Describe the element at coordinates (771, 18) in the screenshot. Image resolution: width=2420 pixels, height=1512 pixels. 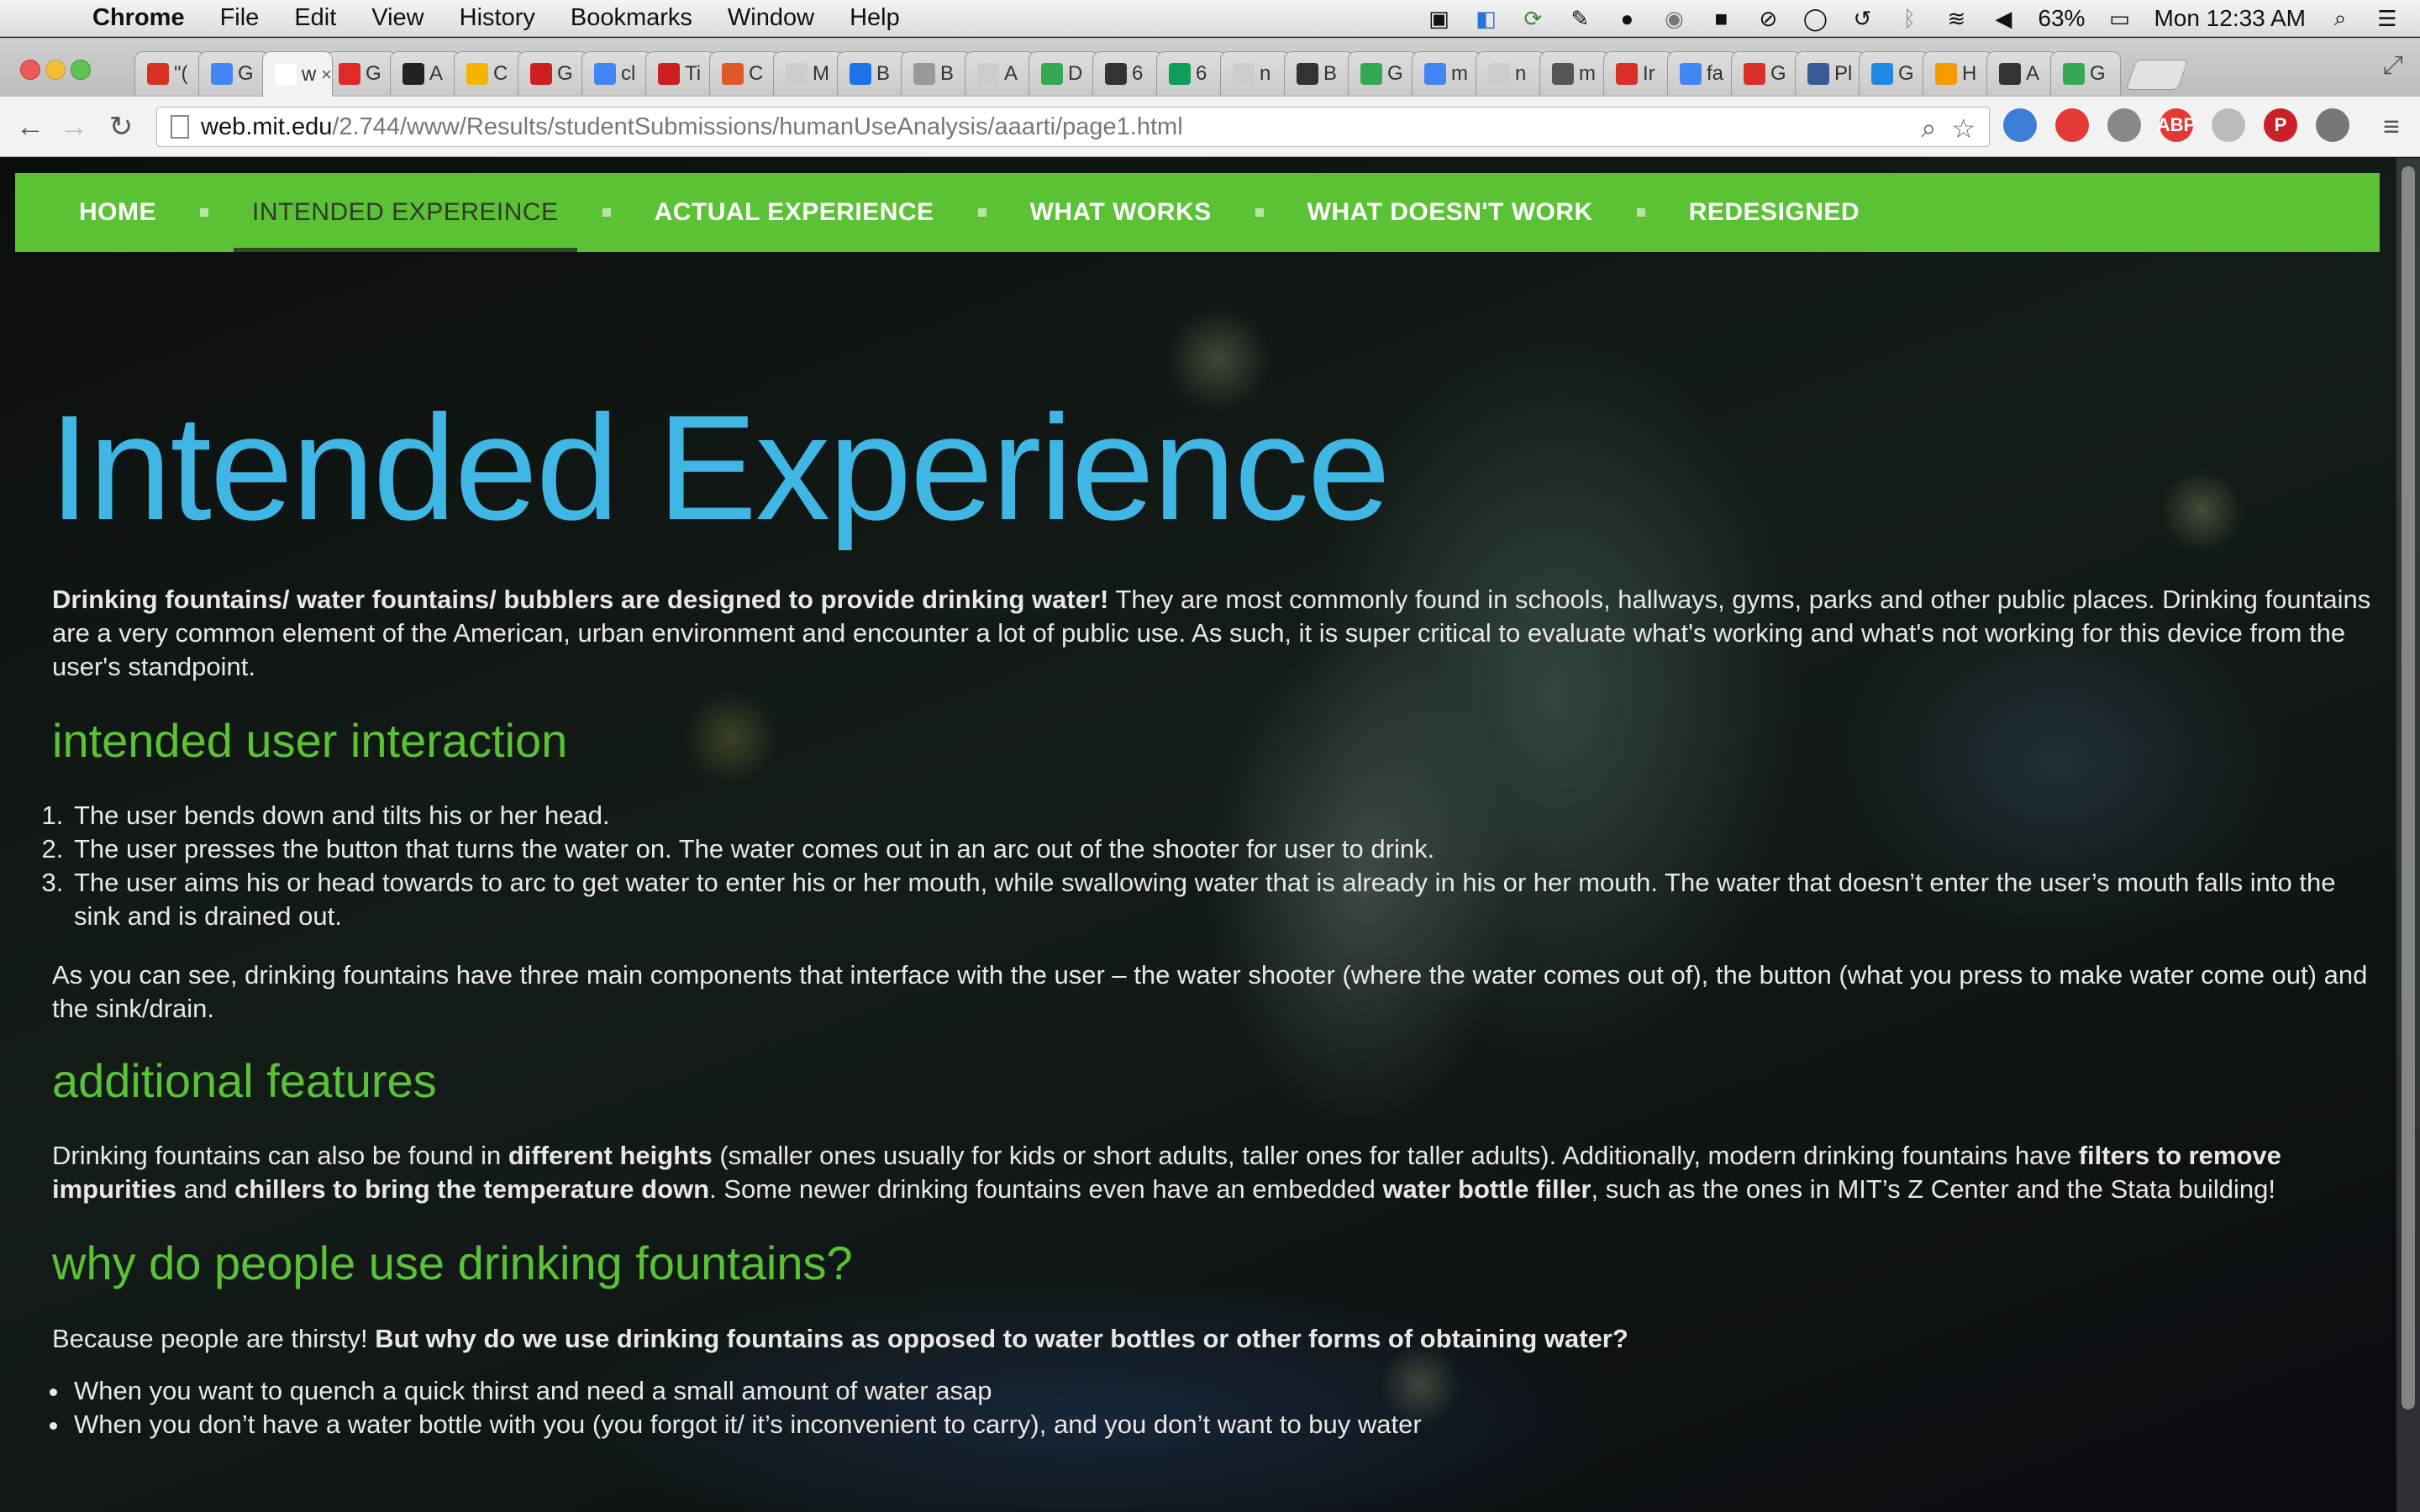
I see `menu-window: Window` at that location.